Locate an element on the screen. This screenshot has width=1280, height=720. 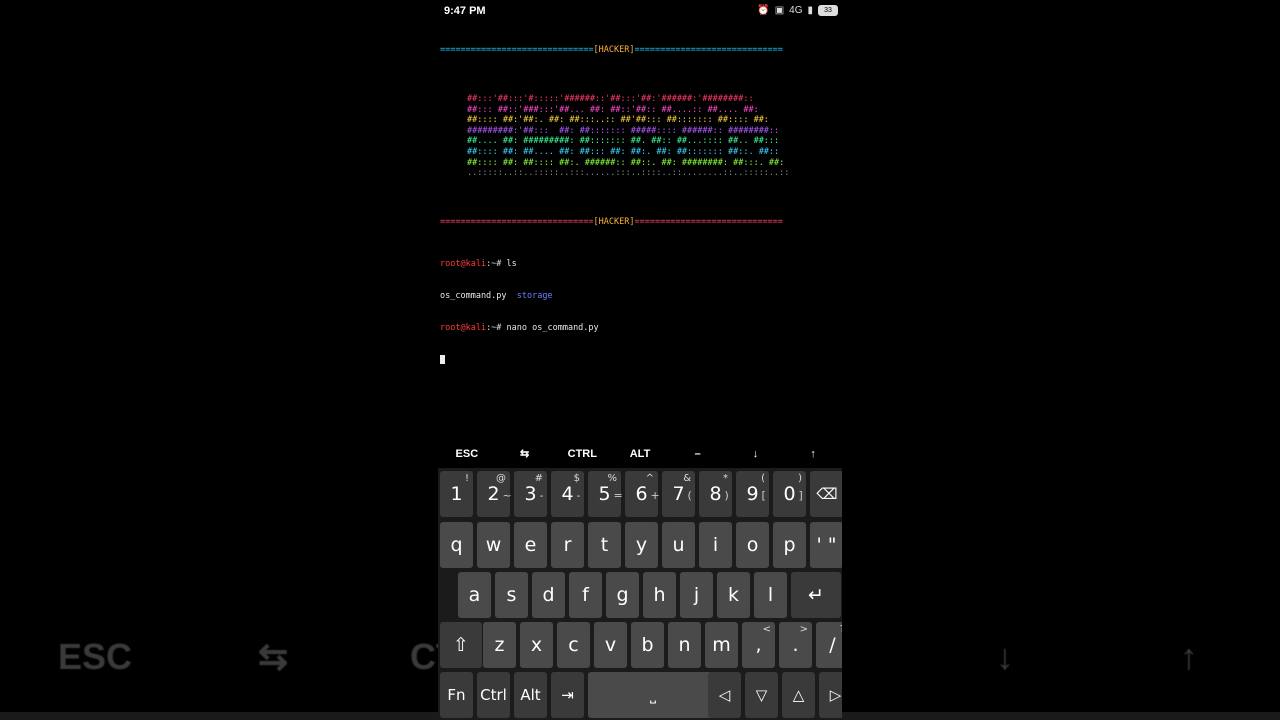
key-4-secondary-symbol: - is located at coordinates (578, 495).